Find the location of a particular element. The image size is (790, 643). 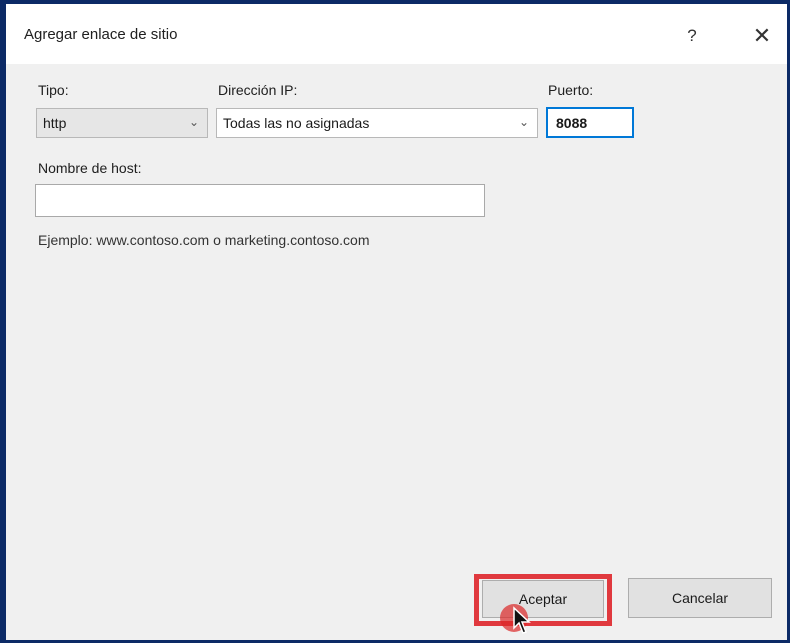

cancel-button: Cancelar is located at coordinates (700, 598).